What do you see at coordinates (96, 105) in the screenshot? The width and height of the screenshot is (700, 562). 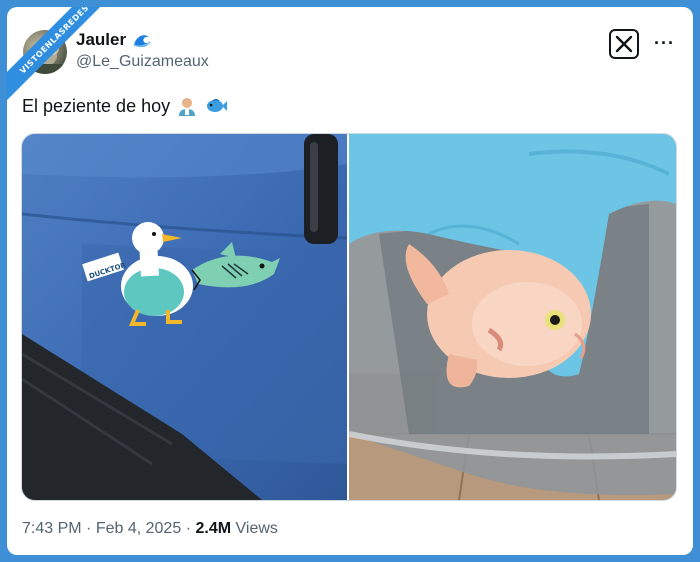 I see `tweet-text: El peziente de hoy` at bounding box center [96, 105].